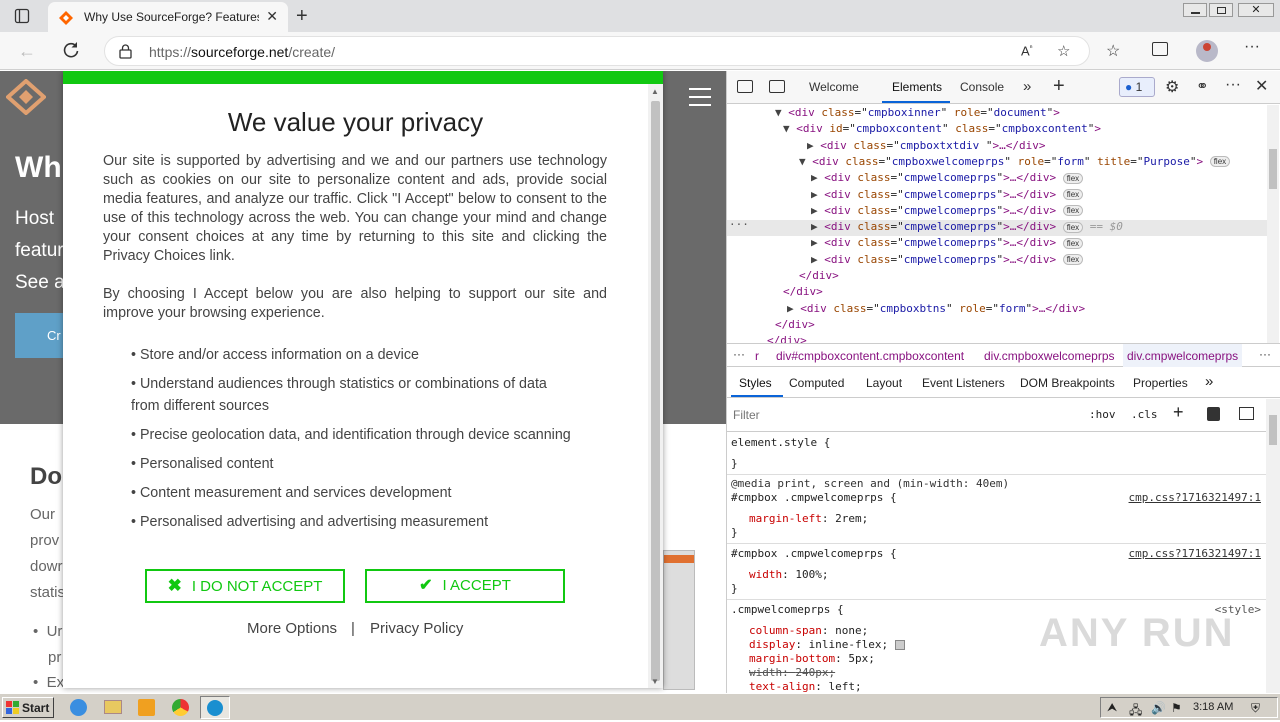 The image size is (1280, 722). I want to click on ie-icon, so click(78, 707).